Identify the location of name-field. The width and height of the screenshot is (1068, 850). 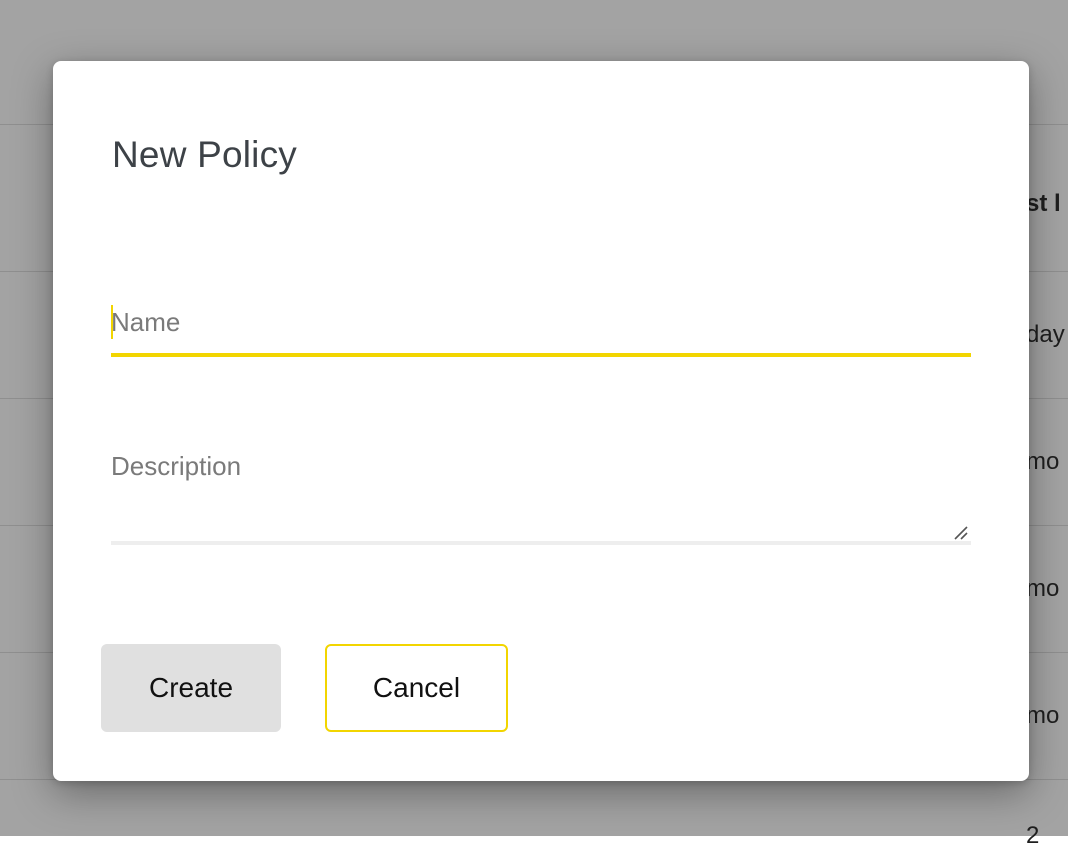
(541, 325).